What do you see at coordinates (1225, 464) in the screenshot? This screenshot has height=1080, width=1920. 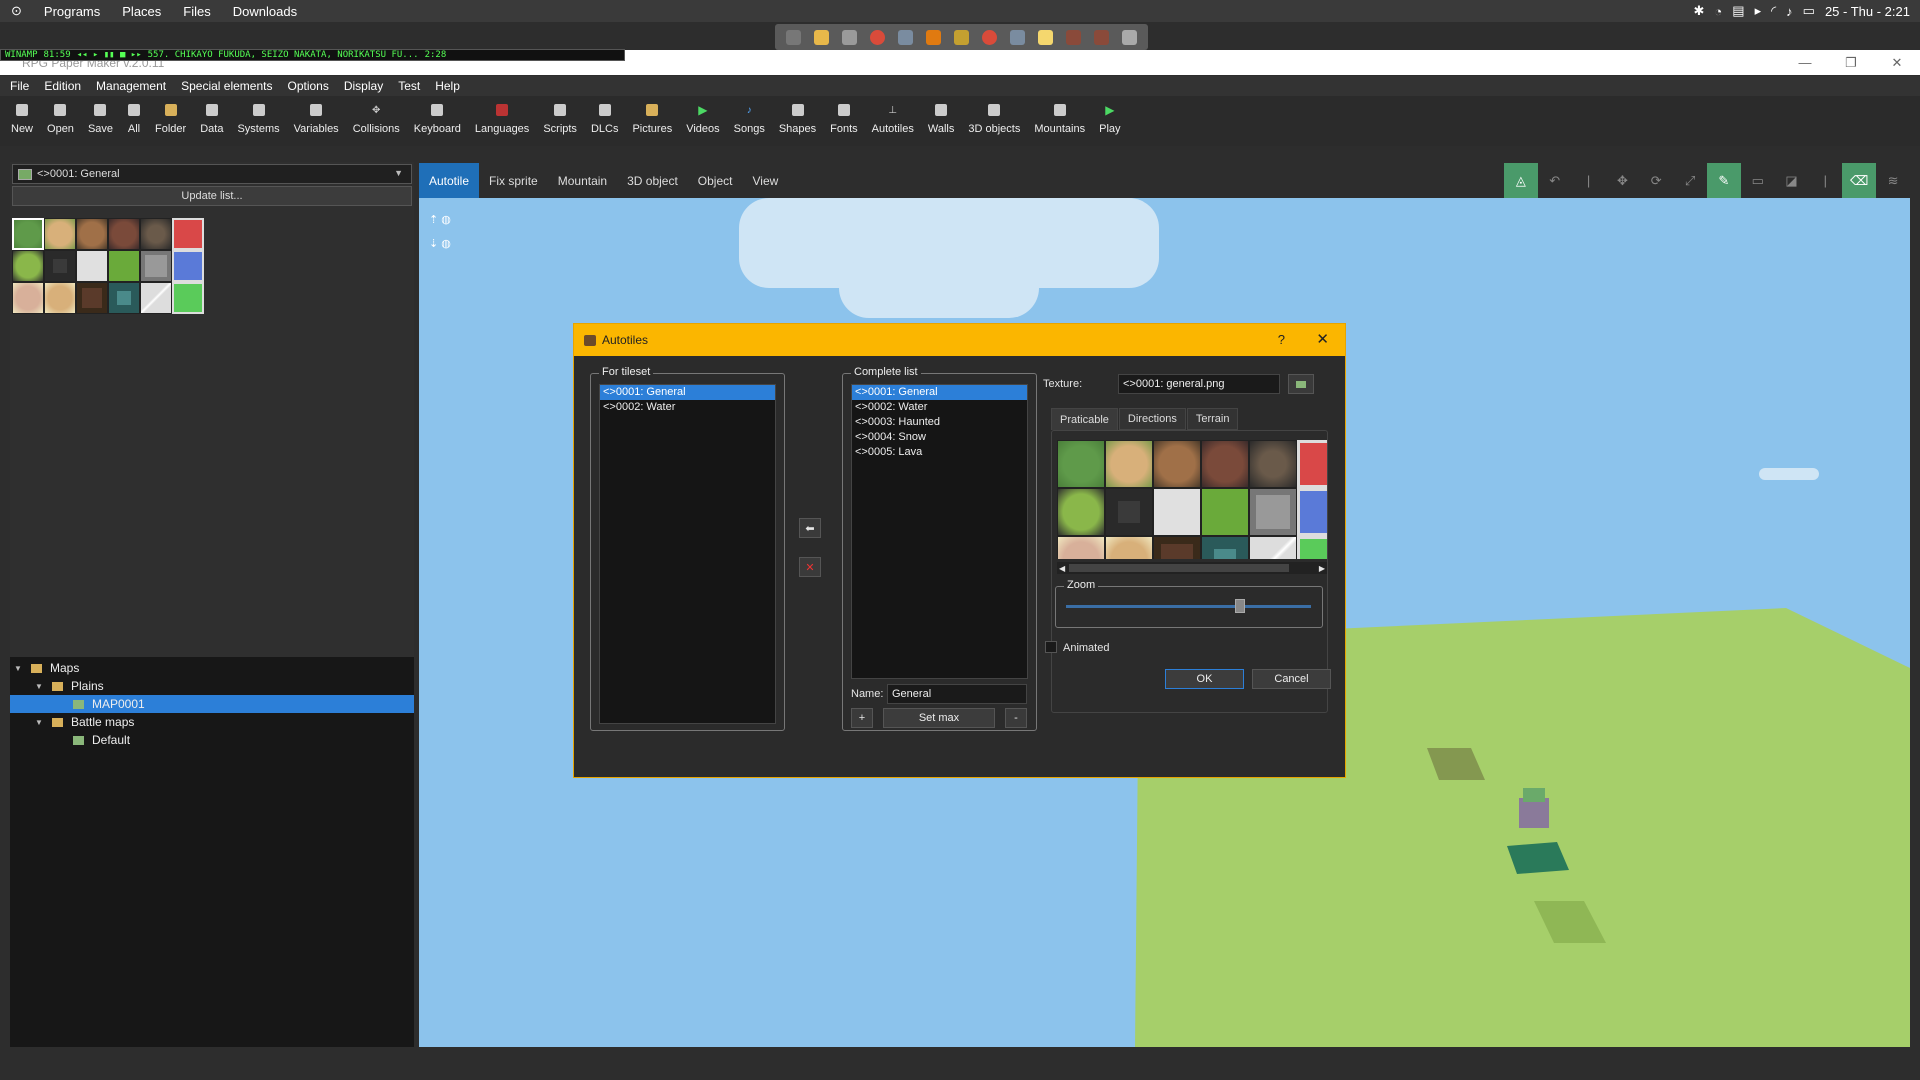 I see `tile-dark-dirt` at bounding box center [1225, 464].